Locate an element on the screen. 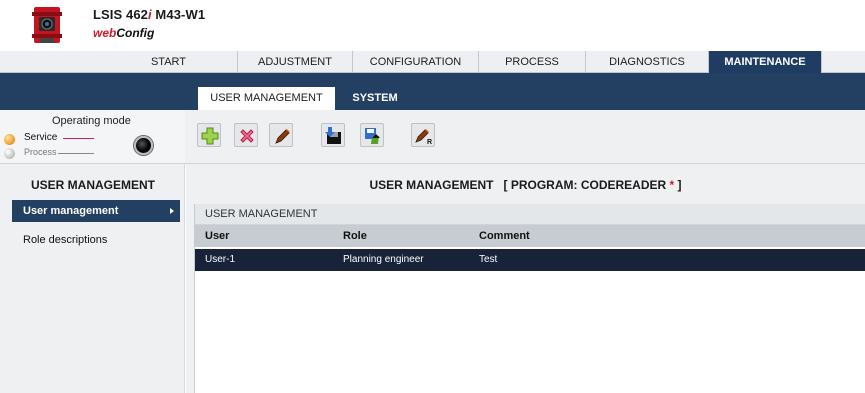  column-header-role: Role is located at coordinates (355, 236).